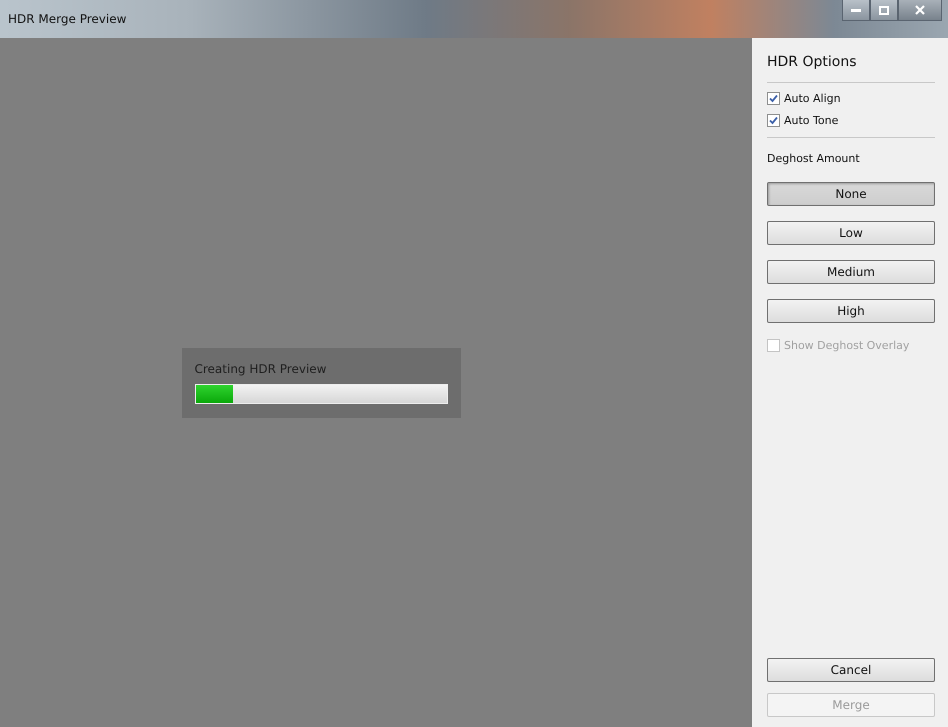 The width and height of the screenshot is (948, 727). Describe the element at coordinates (261, 369) in the screenshot. I see `progress-label: Creating HDR Preview` at that location.